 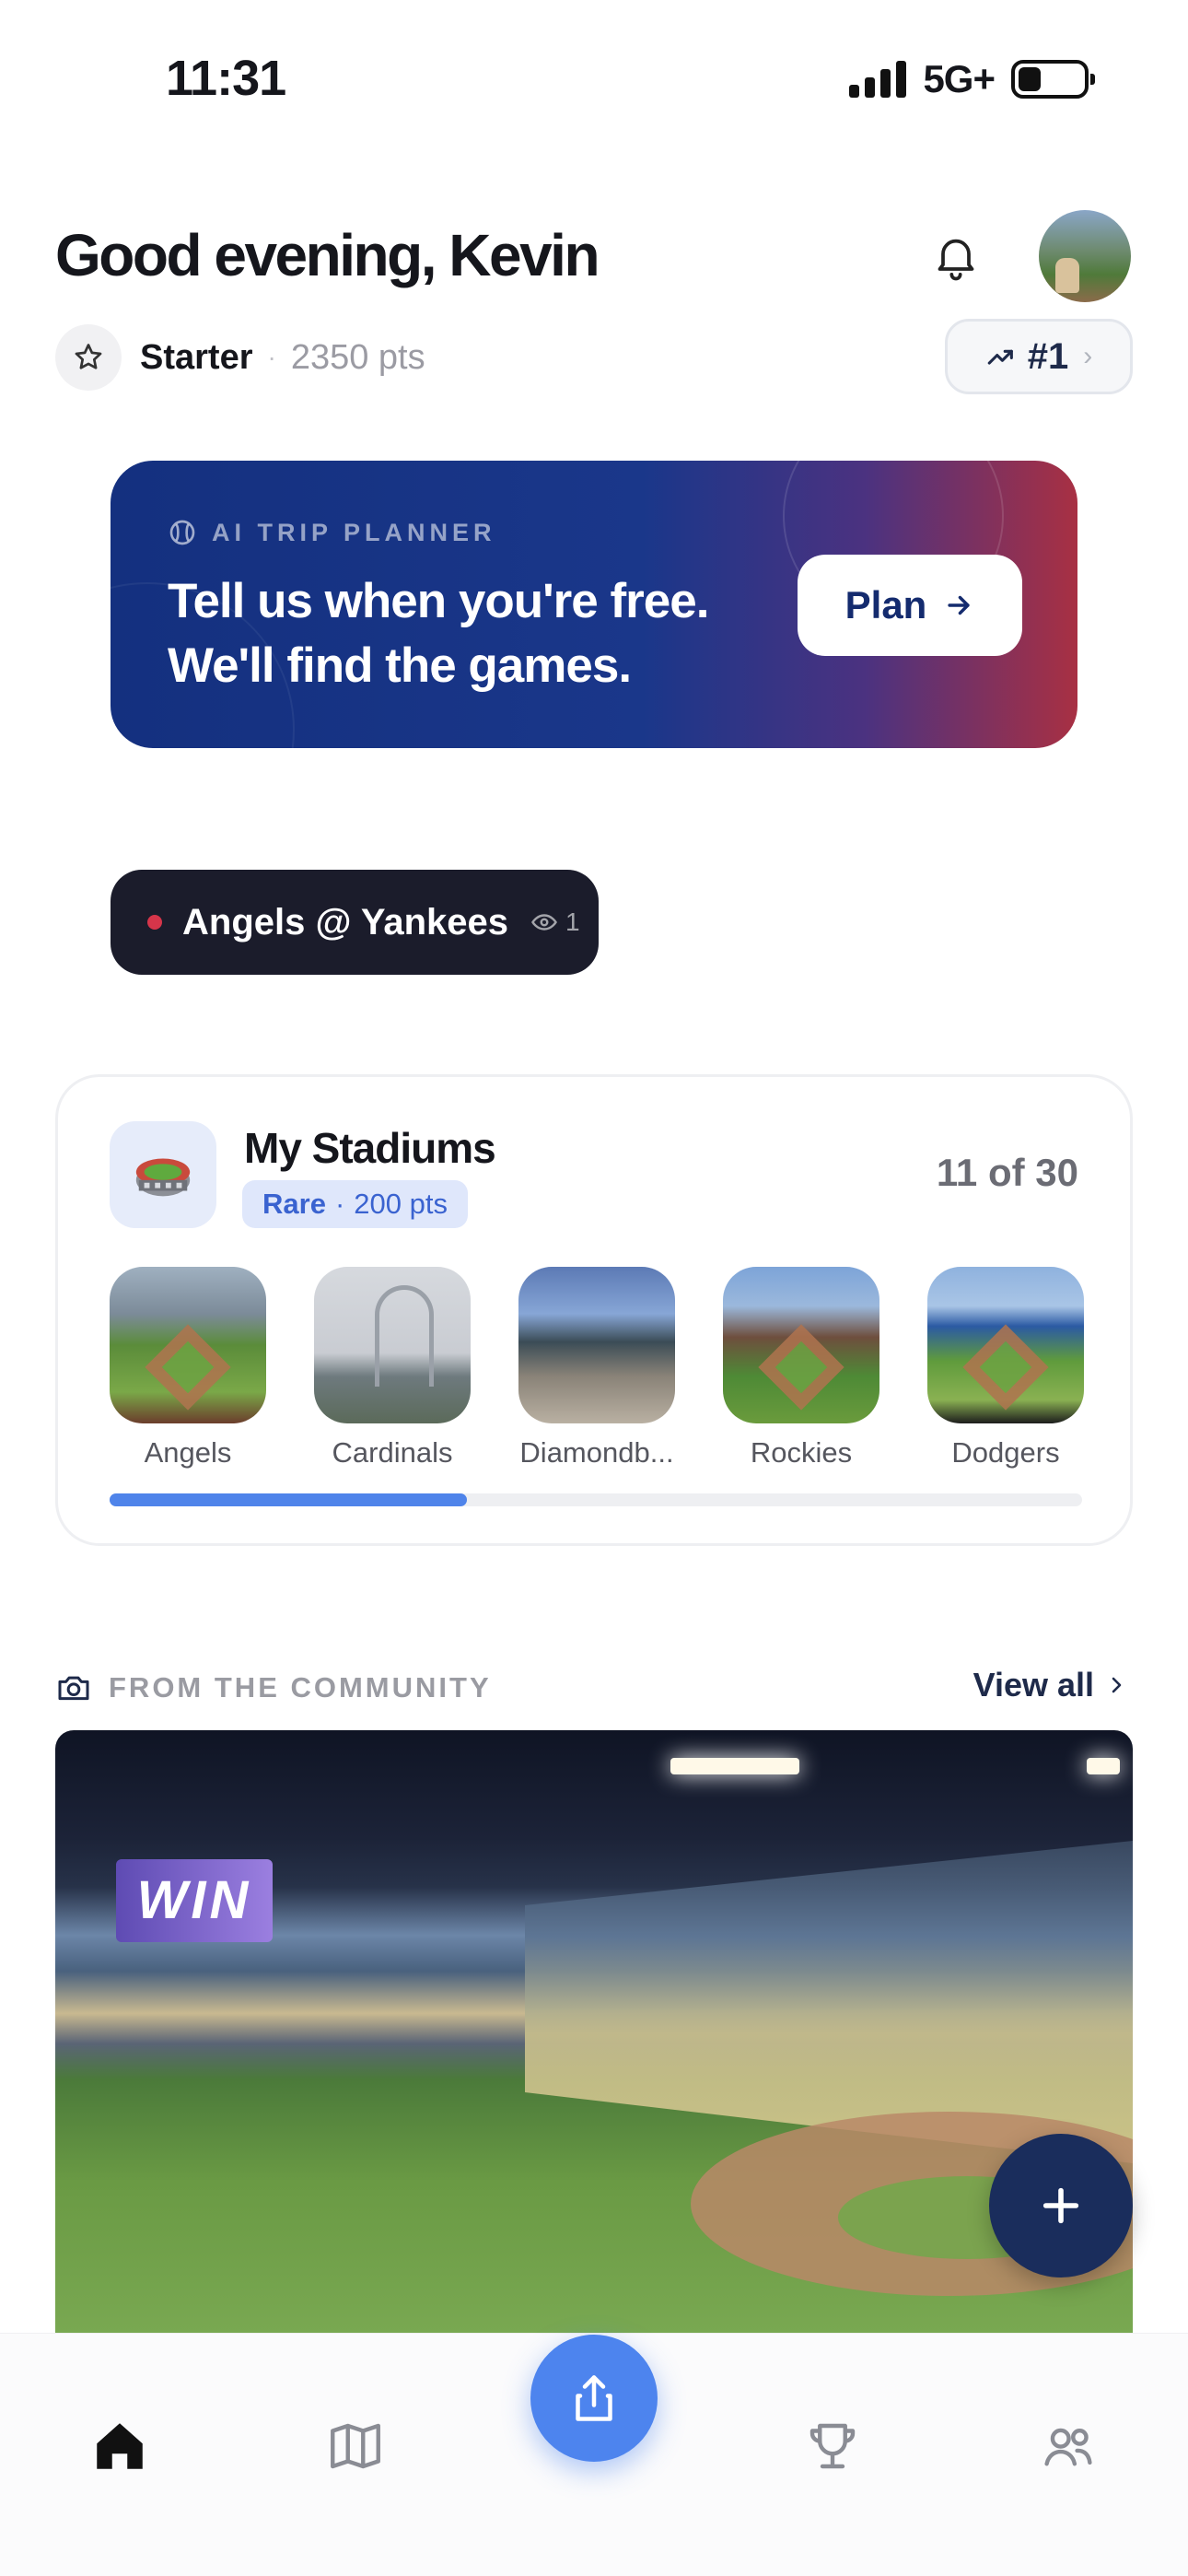 I want to click on viewer-count: 1, so click(x=555, y=922).